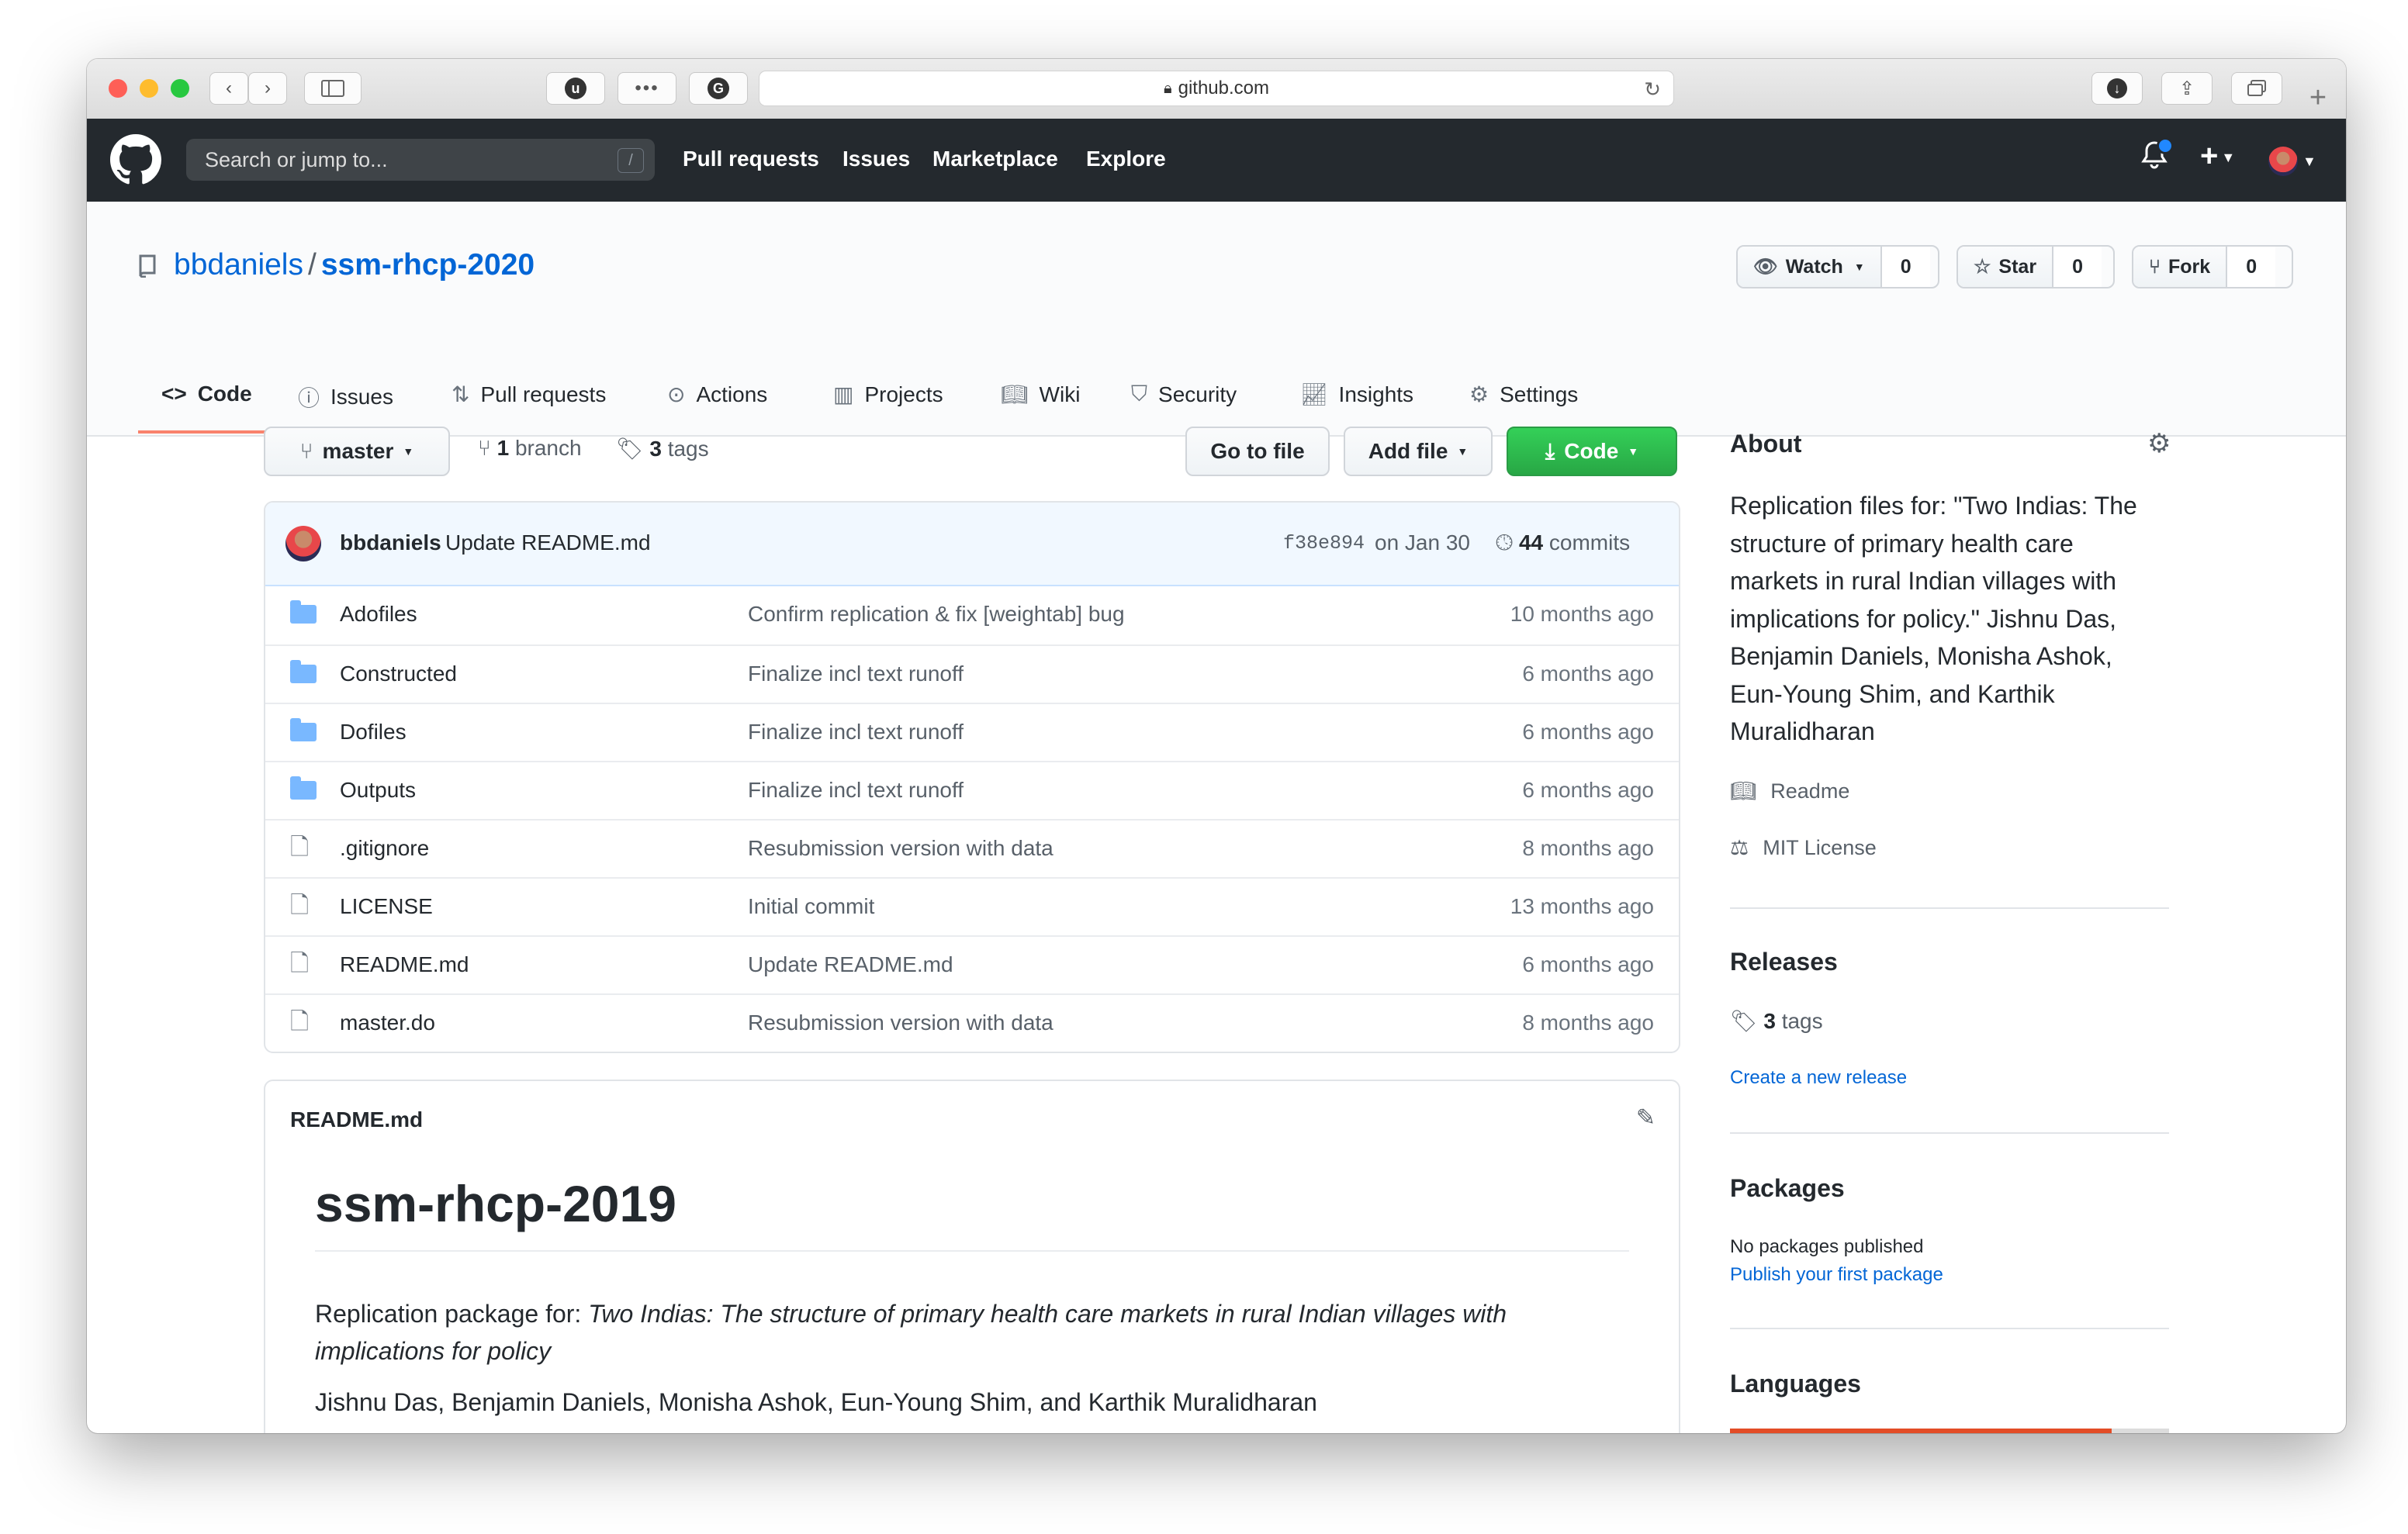 Image resolution: width=2408 pixels, height=1534 pixels. I want to click on nav-marketplace: Marketplace, so click(995, 159).